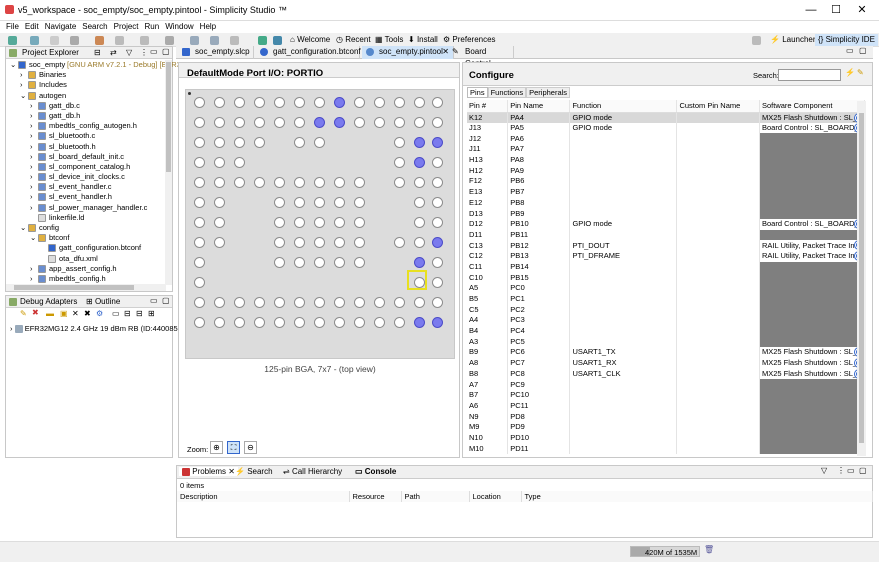 The width and height of the screenshot is (879, 562). I want to click on tree-item: ota_dfu.xml, so click(89, 259).